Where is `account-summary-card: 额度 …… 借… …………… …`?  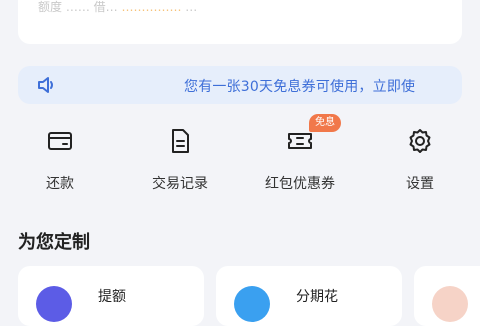
account-summary-card: 额度 …… 借… …………… … is located at coordinates (240, 22).